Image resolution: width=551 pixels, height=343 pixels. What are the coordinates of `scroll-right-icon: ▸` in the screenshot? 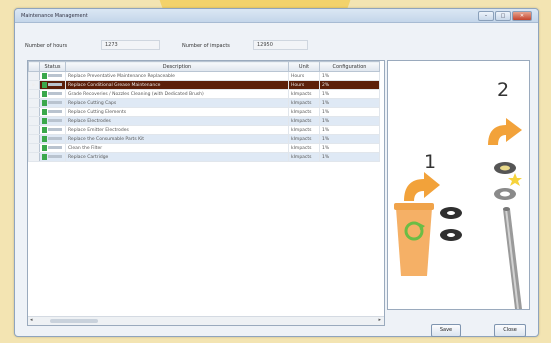 It's located at (379, 320).